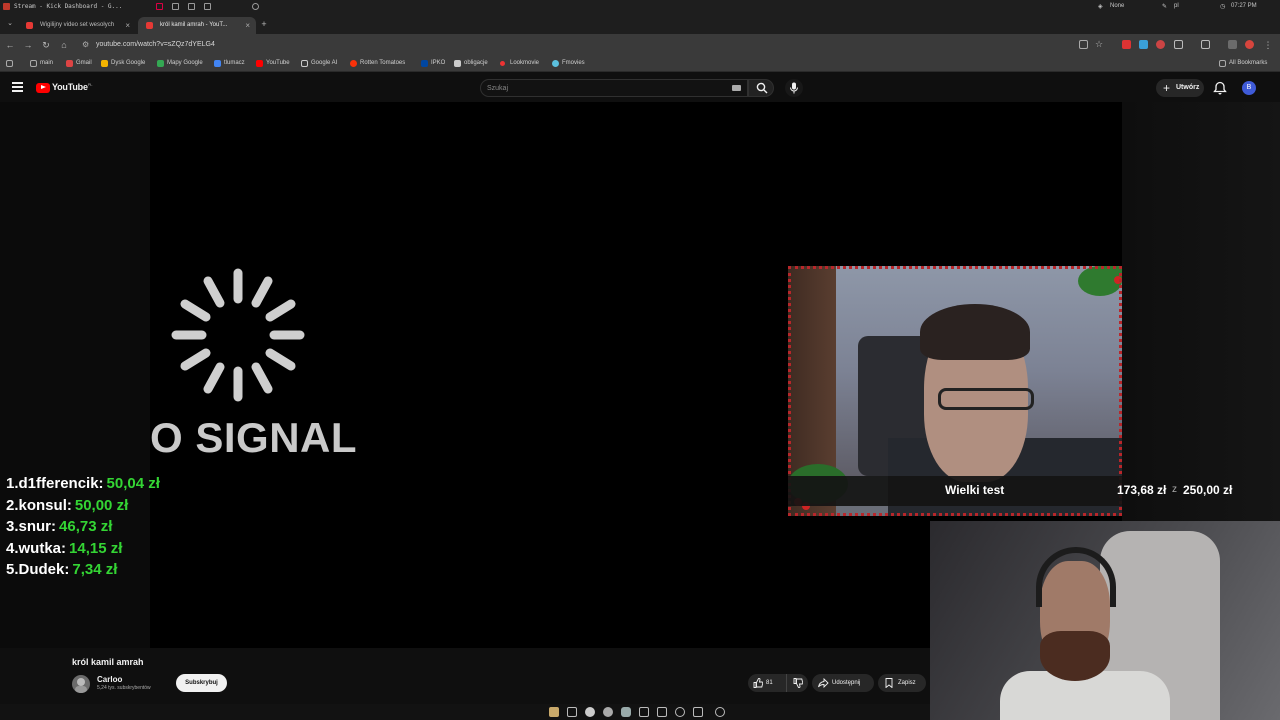 The image size is (1280, 720). Describe the element at coordinates (578, 45) in the screenshot. I see `url-input: ⚙ youtube.com/watch?v=sZQz7dYELG4` at that location.